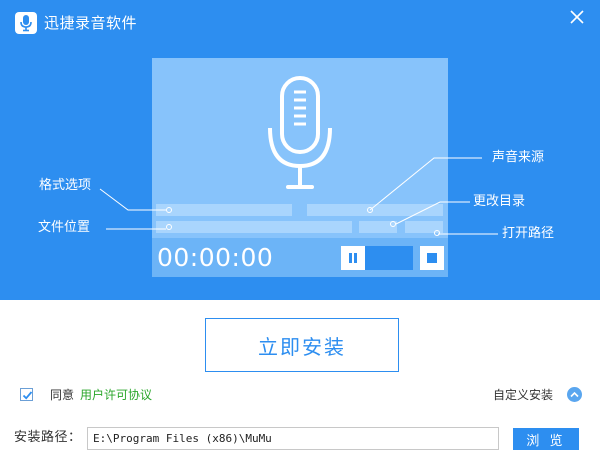 The image size is (600, 460). I want to click on chevron-up-icon, so click(574, 394).